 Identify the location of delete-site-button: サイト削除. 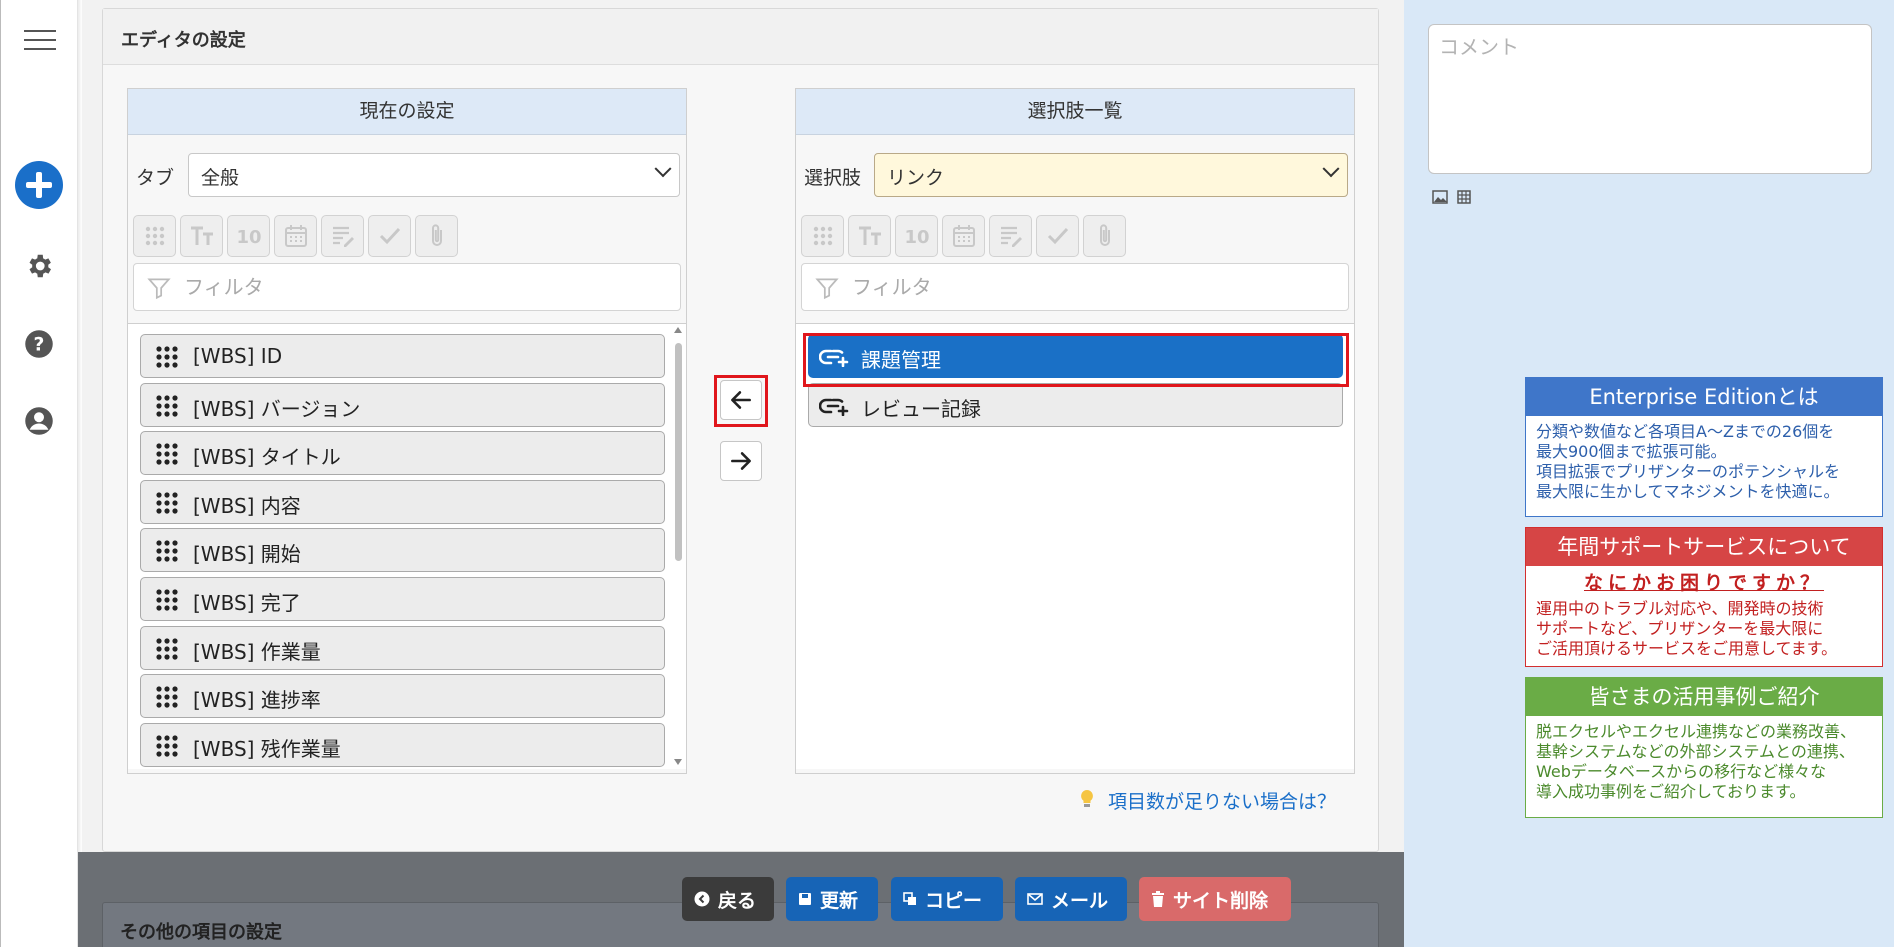
(1215, 899).